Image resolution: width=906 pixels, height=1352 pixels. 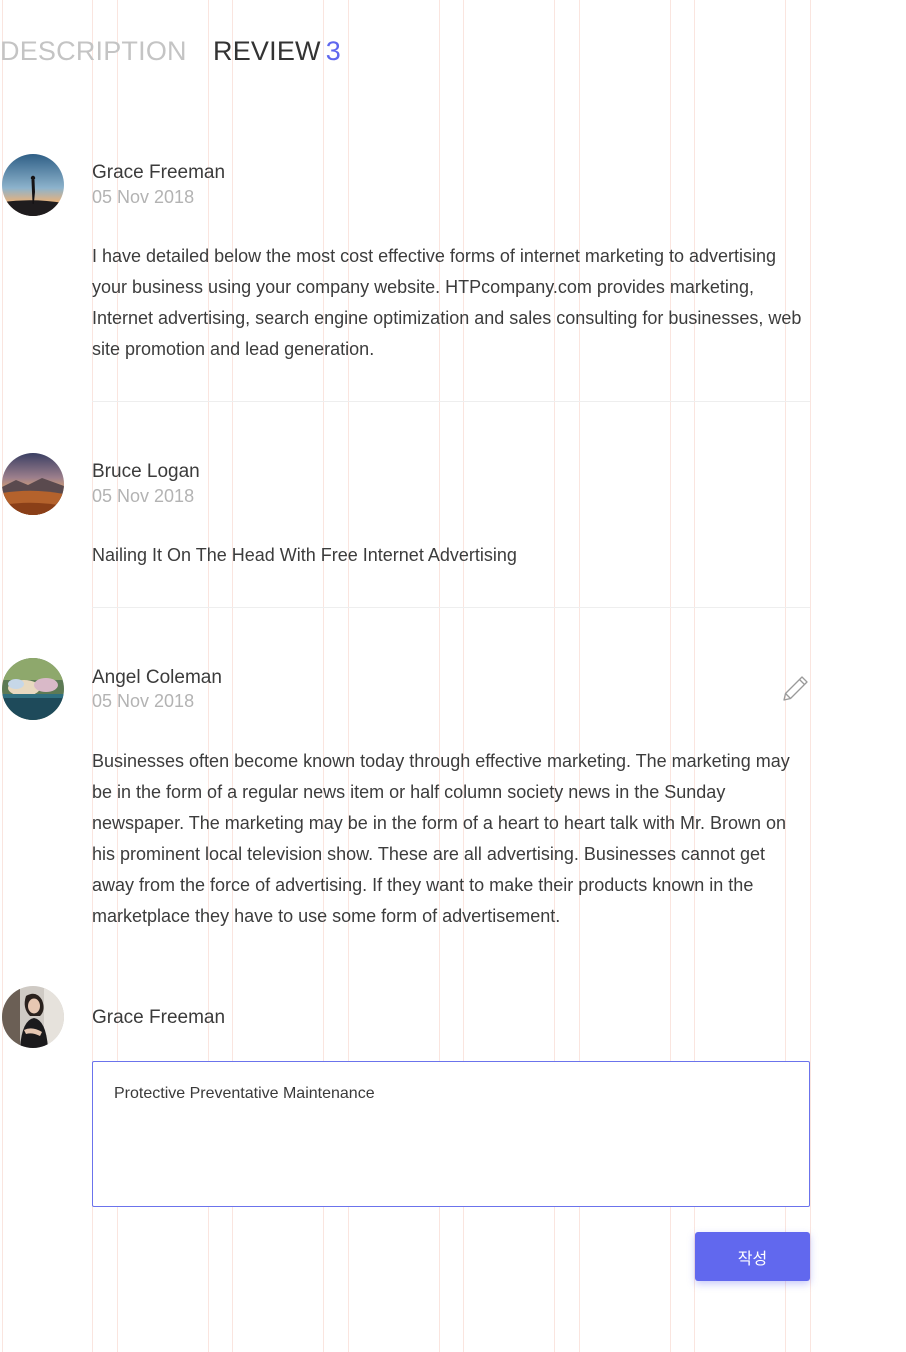 I want to click on tab-review: REVIEW 3, so click(x=277, y=51).